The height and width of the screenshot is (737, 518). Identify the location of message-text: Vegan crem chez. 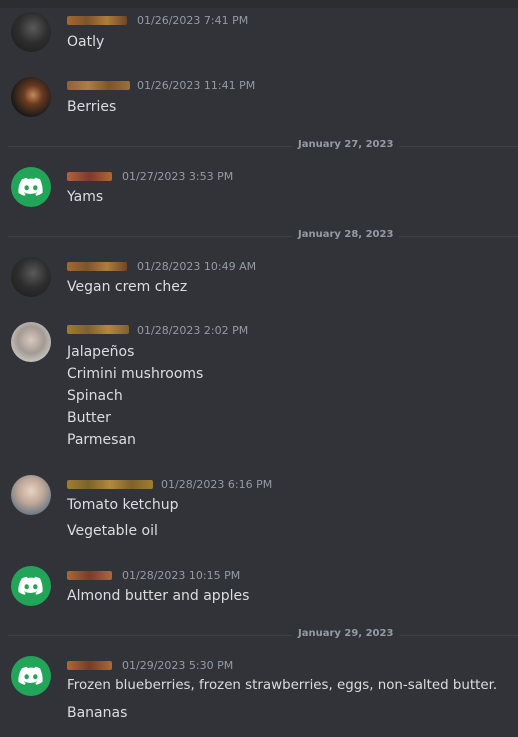
(127, 287).